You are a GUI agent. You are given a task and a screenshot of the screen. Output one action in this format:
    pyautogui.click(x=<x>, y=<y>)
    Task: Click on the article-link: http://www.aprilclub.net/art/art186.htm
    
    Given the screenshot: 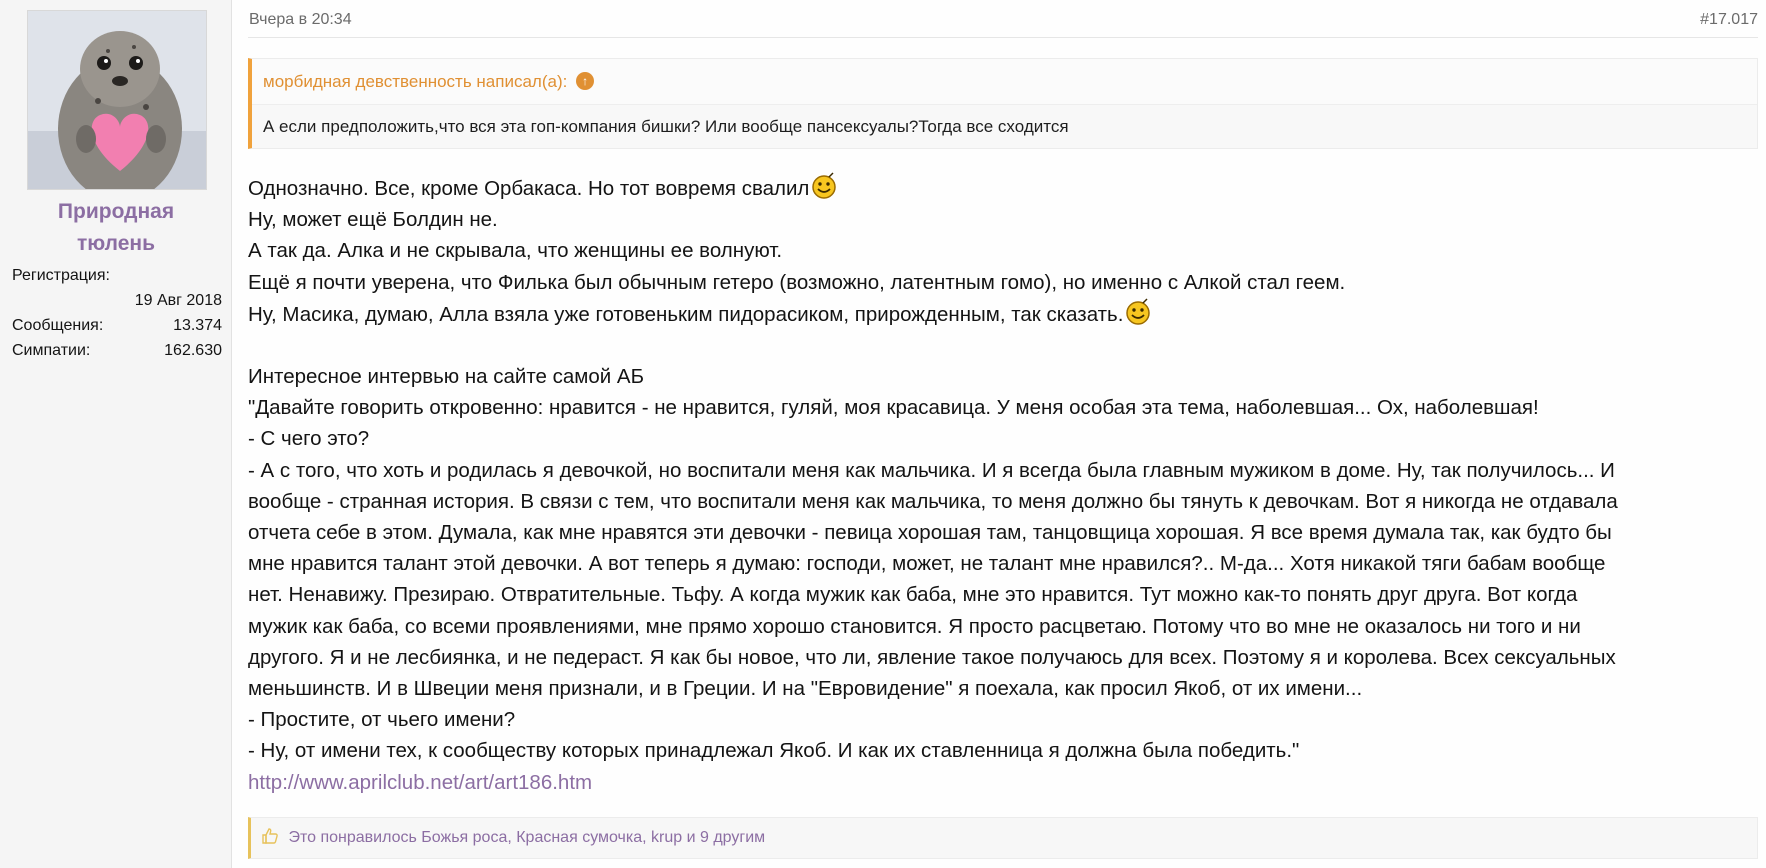 What is the action you would take?
    pyautogui.click(x=1003, y=782)
    